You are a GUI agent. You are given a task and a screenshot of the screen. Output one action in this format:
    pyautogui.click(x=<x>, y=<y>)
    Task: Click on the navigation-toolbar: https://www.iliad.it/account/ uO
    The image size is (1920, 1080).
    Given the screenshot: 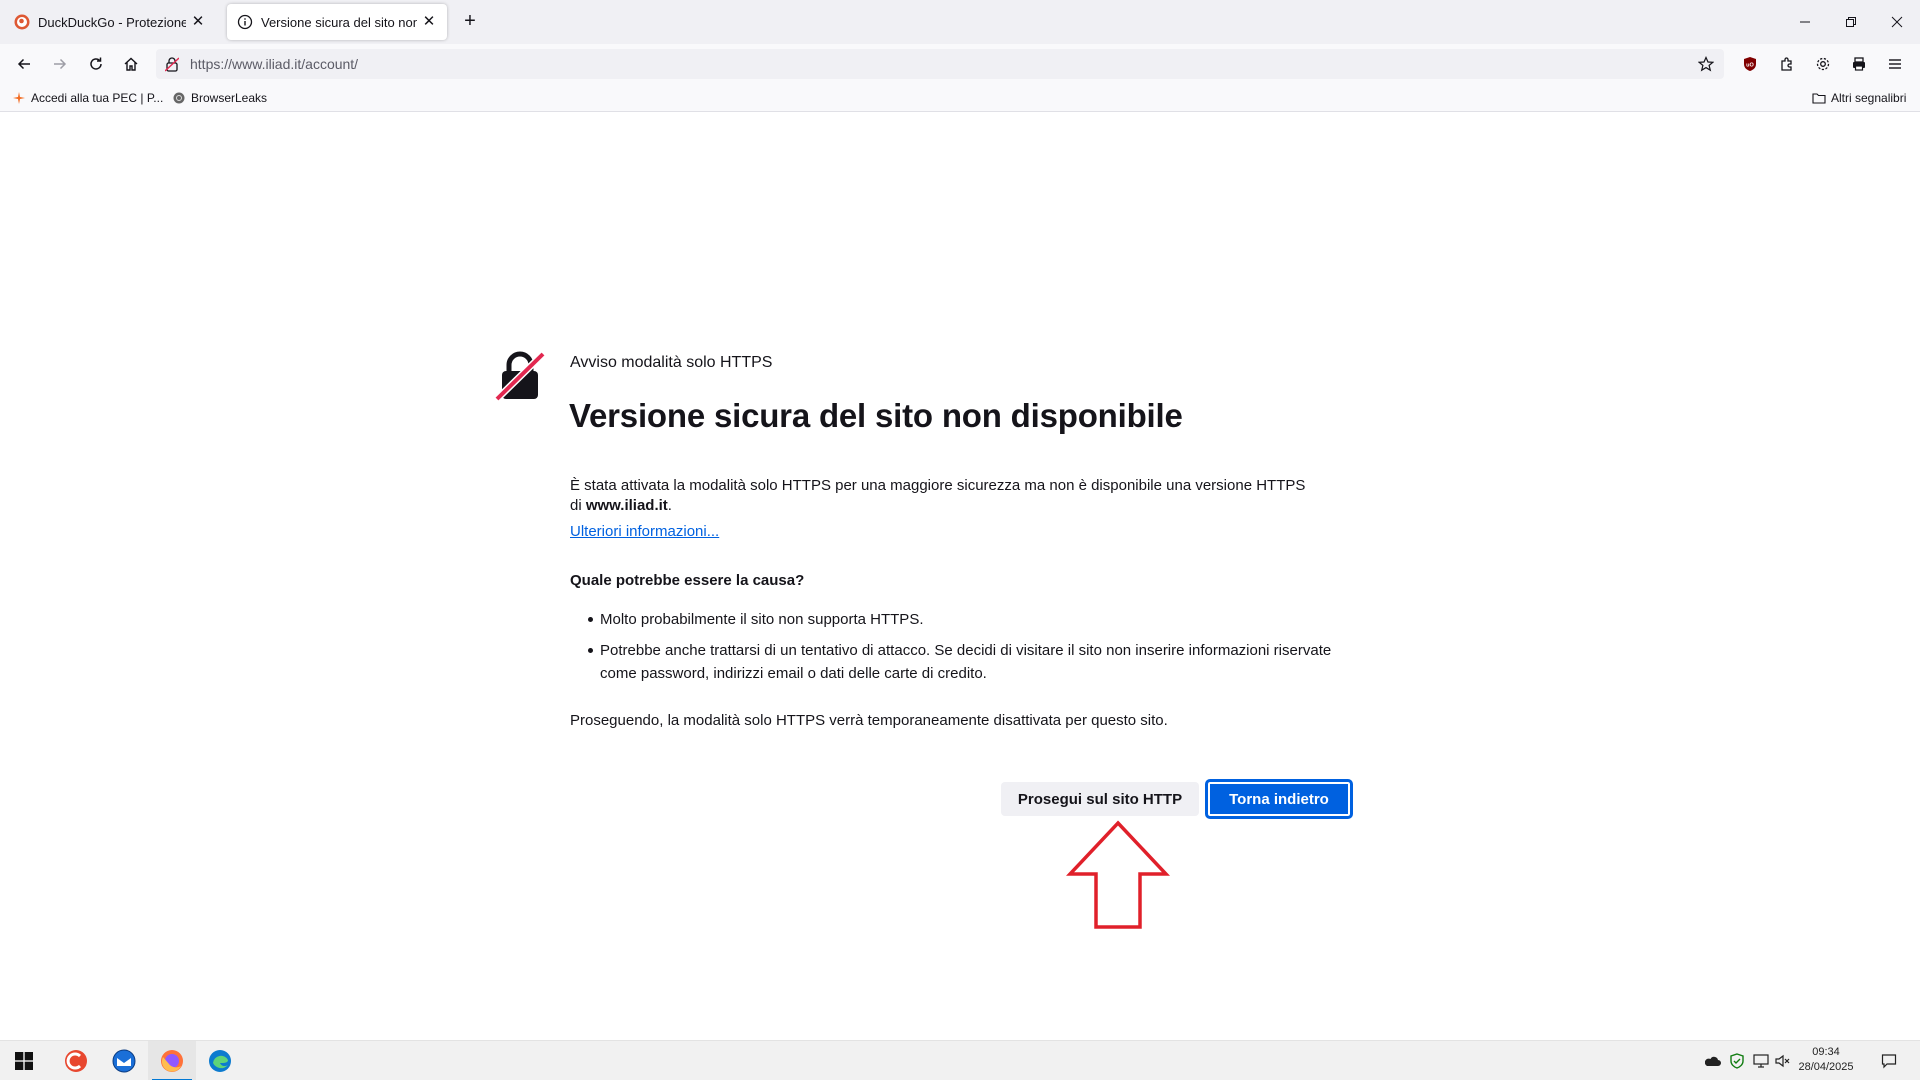 What is the action you would take?
    pyautogui.click(x=960, y=64)
    